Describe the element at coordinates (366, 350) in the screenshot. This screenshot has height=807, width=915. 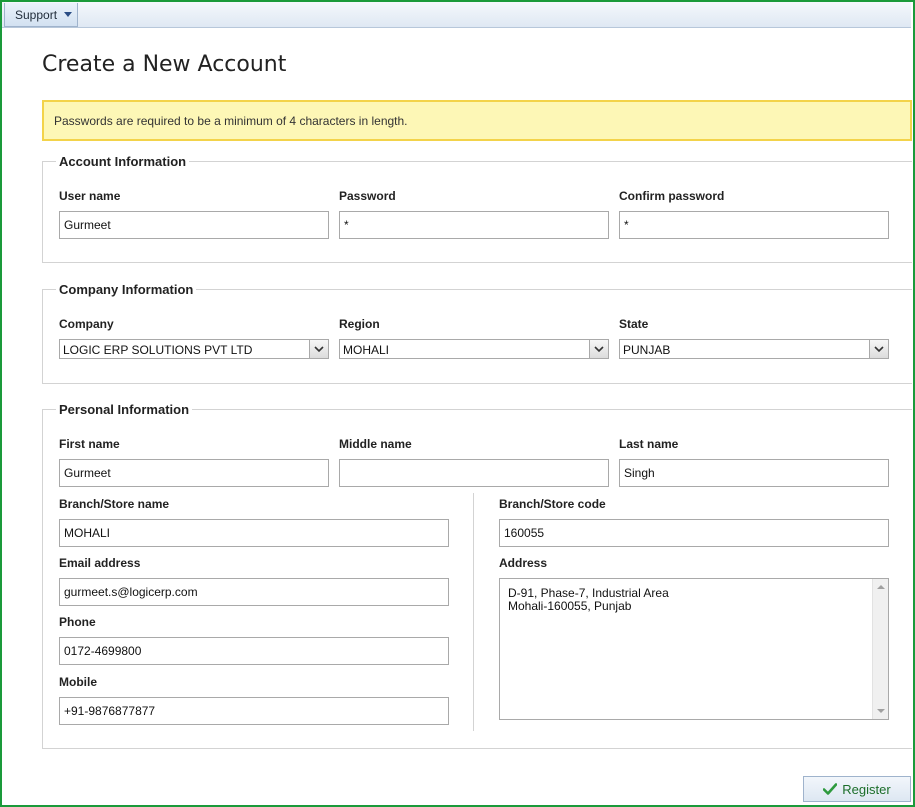
I see `region-selected-value: MOHALI` at that location.